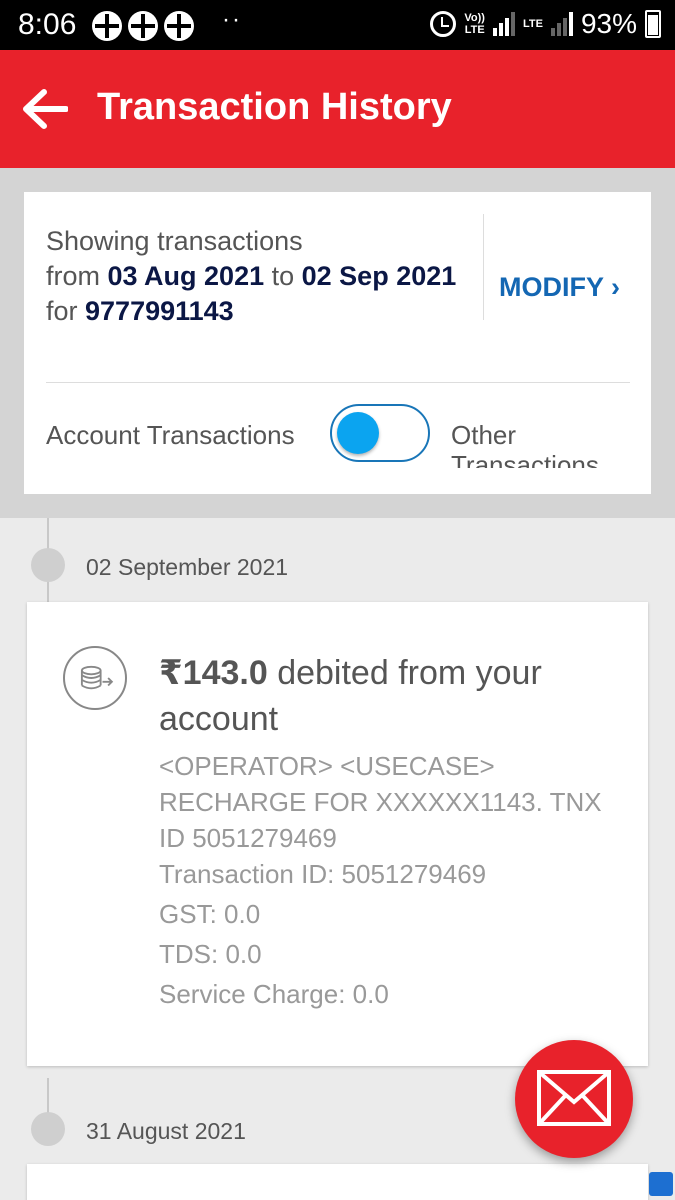  I want to click on arrow-left-icon, so click(45, 109).